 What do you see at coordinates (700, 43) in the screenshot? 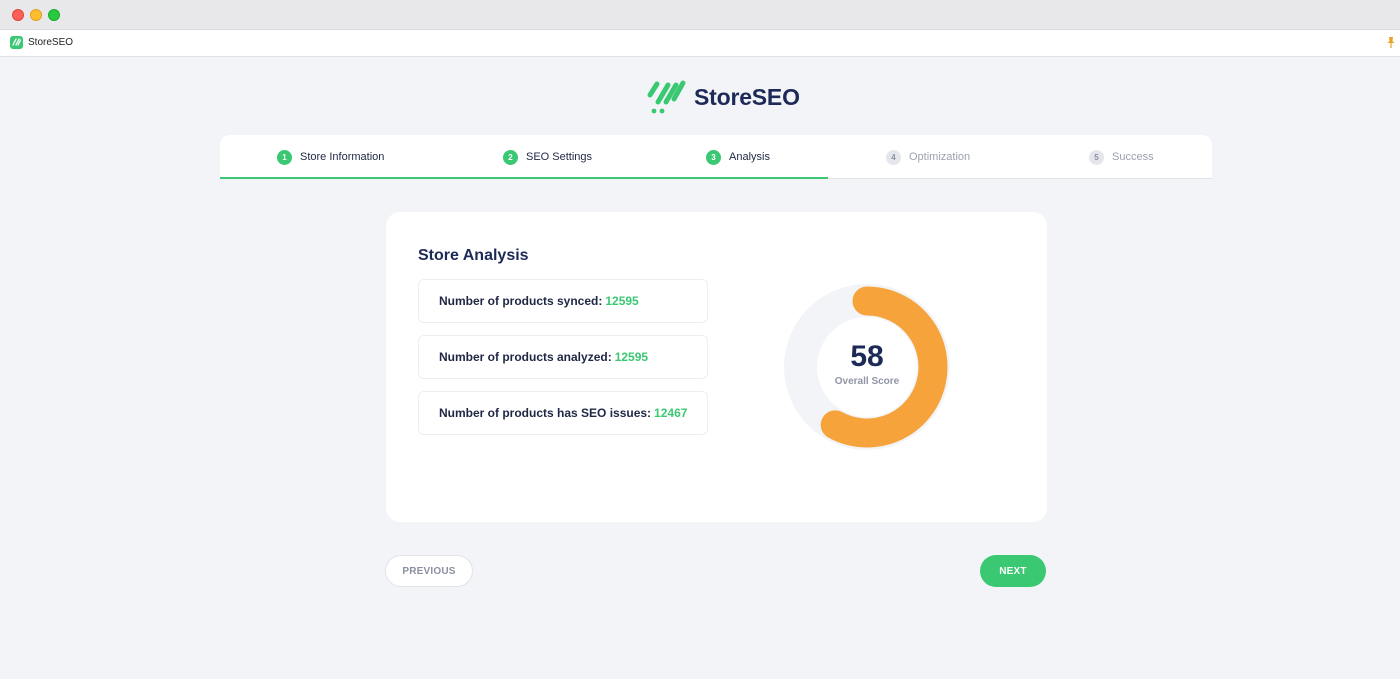
I see `app-tab-bar: StoreSEO` at bounding box center [700, 43].